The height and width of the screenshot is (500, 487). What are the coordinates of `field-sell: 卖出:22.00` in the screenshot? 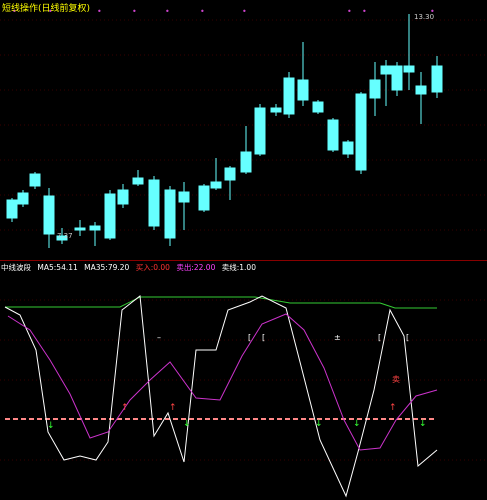 It's located at (196, 267).